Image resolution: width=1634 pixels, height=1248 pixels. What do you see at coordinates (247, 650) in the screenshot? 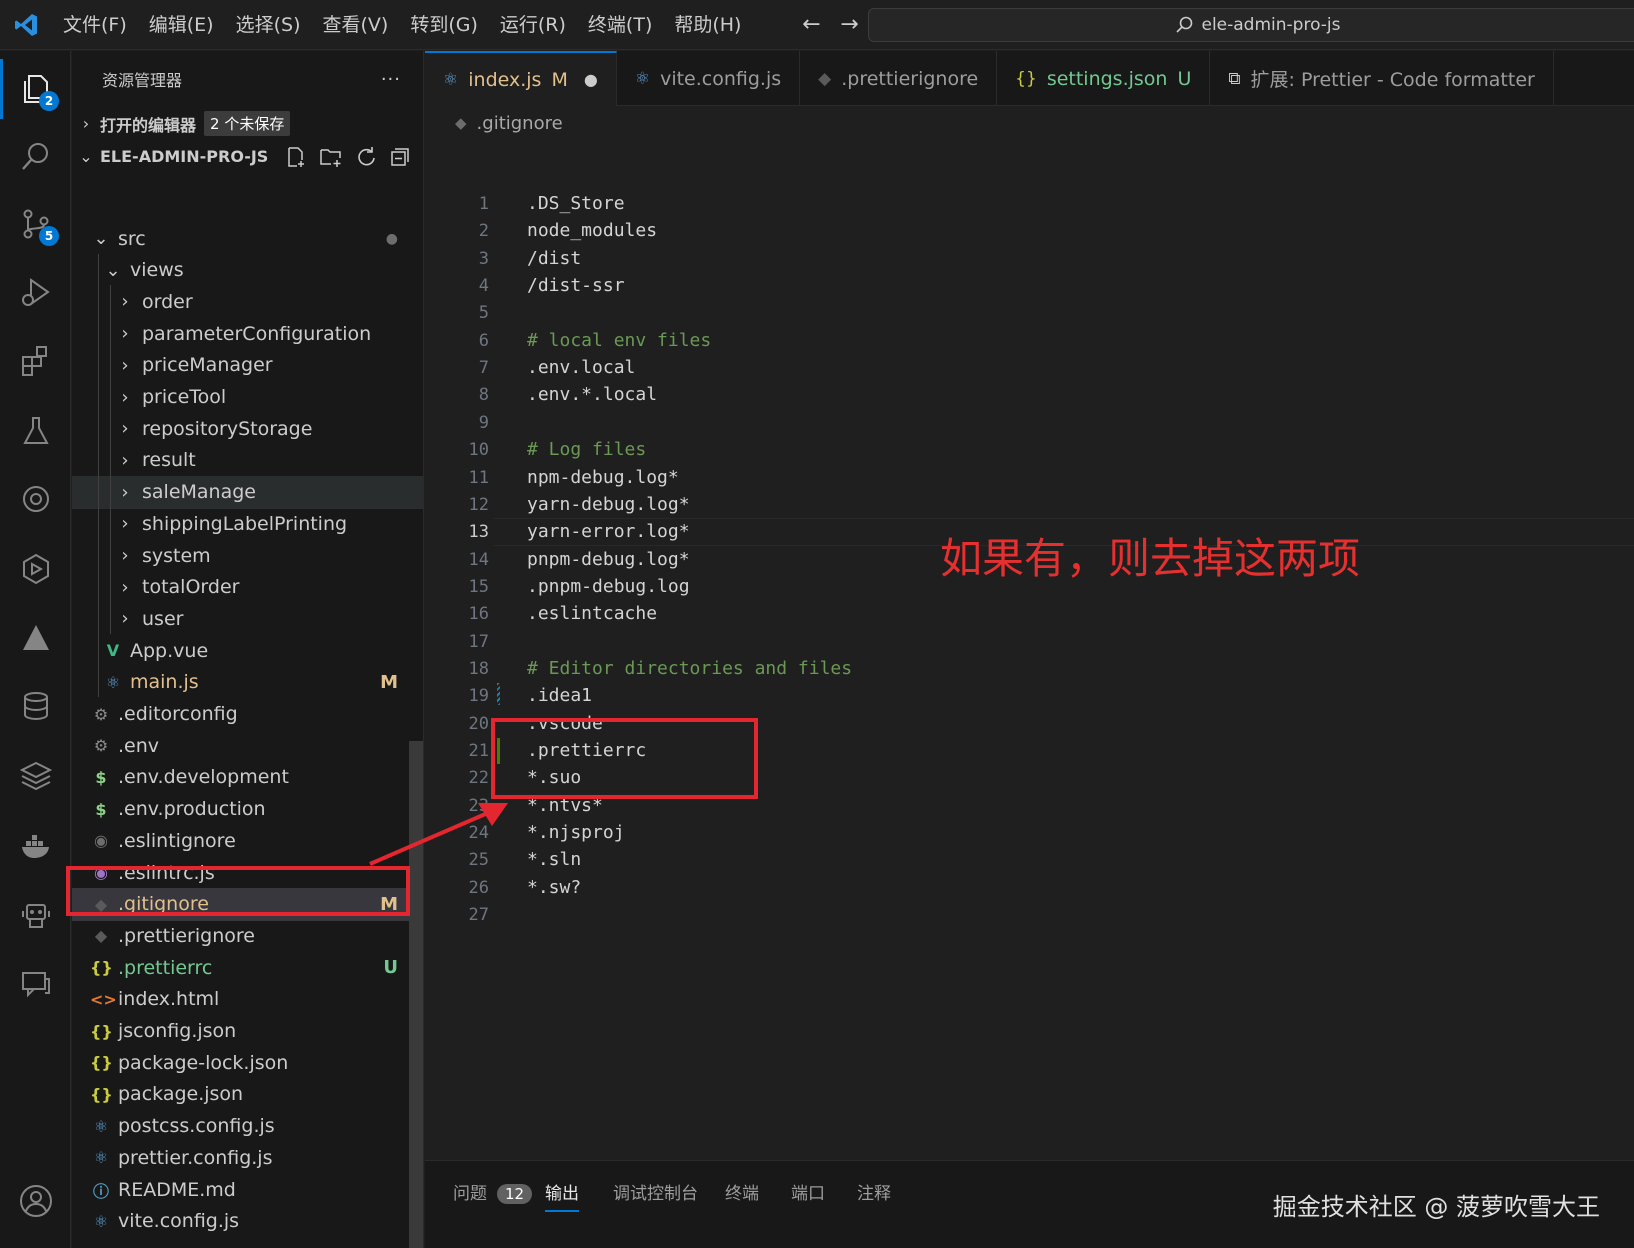
I see `tree-item-app-vue: V App.vue` at bounding box center [247, 650].